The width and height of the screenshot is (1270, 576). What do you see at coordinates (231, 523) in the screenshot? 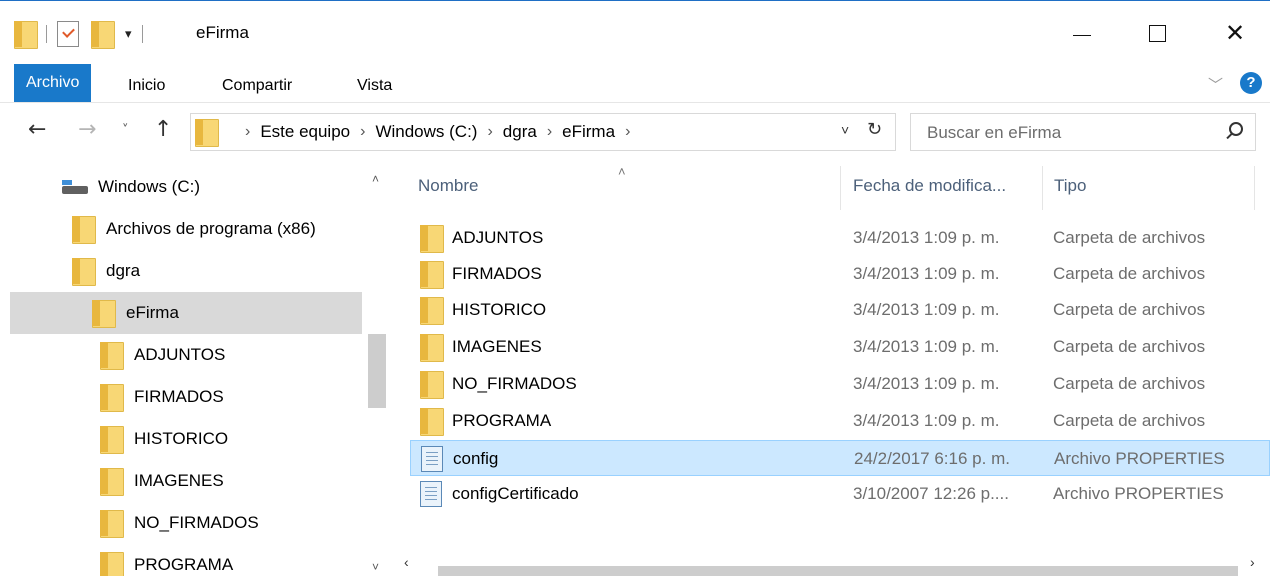
I see `tree-item-no-firmados: NO_FIRMADOS` at bounding box center [231, 523].